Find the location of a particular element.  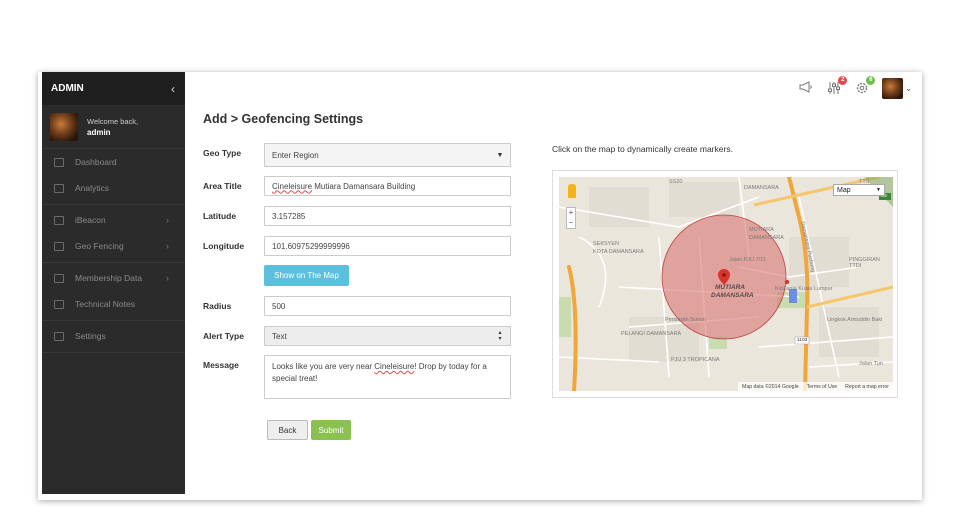

area-title-input: Cineleisure Mutiara Damansara Building is located at coordinates (387, 186).